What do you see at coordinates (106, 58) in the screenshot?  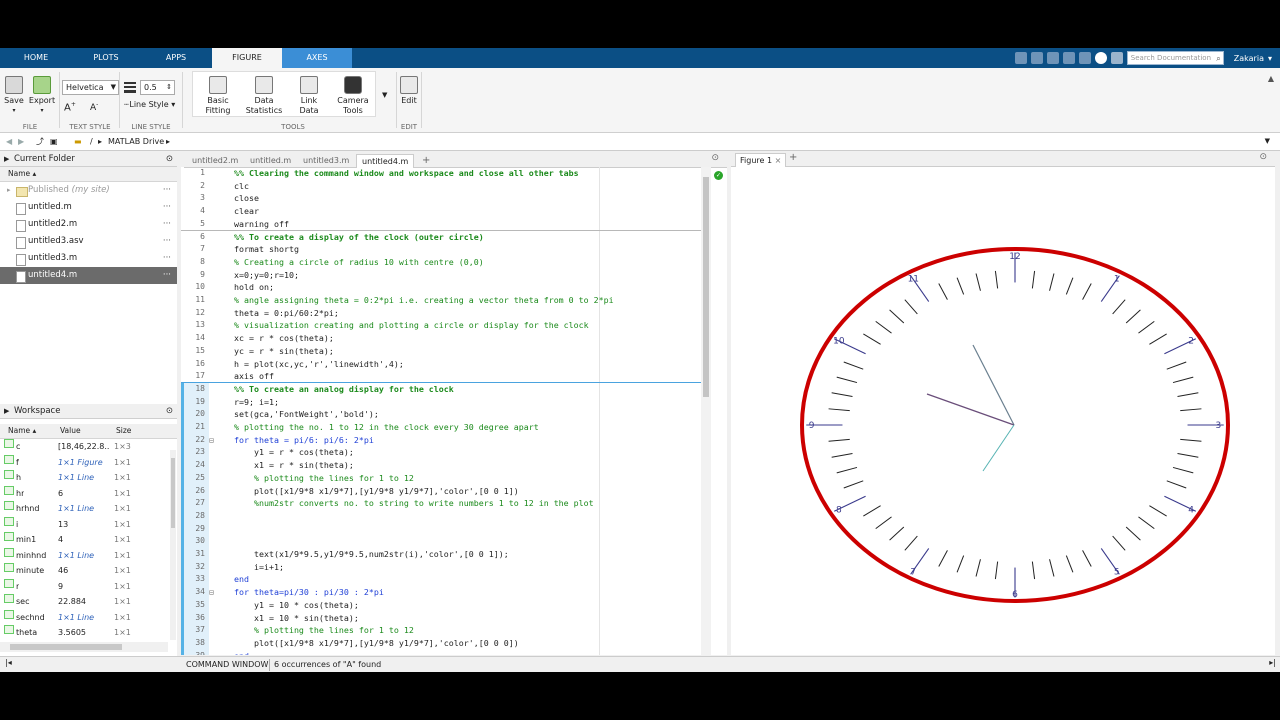 I see `tab-plots: PLOTS` at bounding box center [106, 58].